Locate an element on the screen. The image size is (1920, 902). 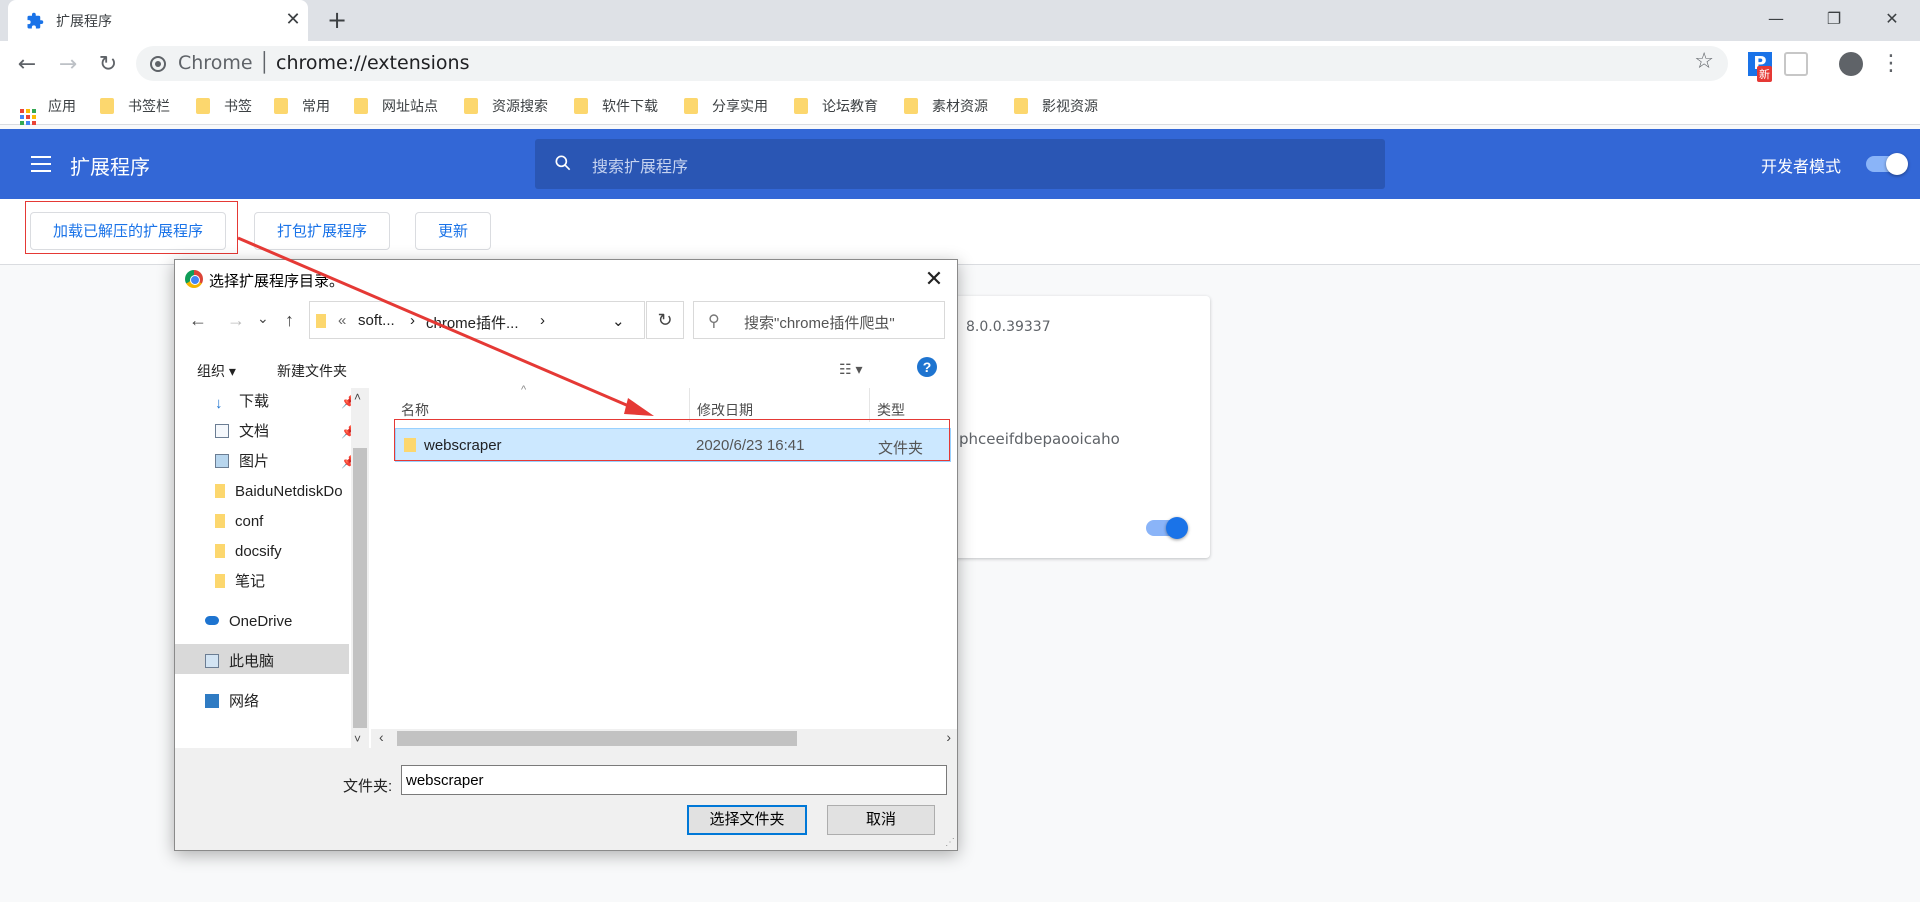
dialog-back-button: ← is located at coordinates (198, 320).